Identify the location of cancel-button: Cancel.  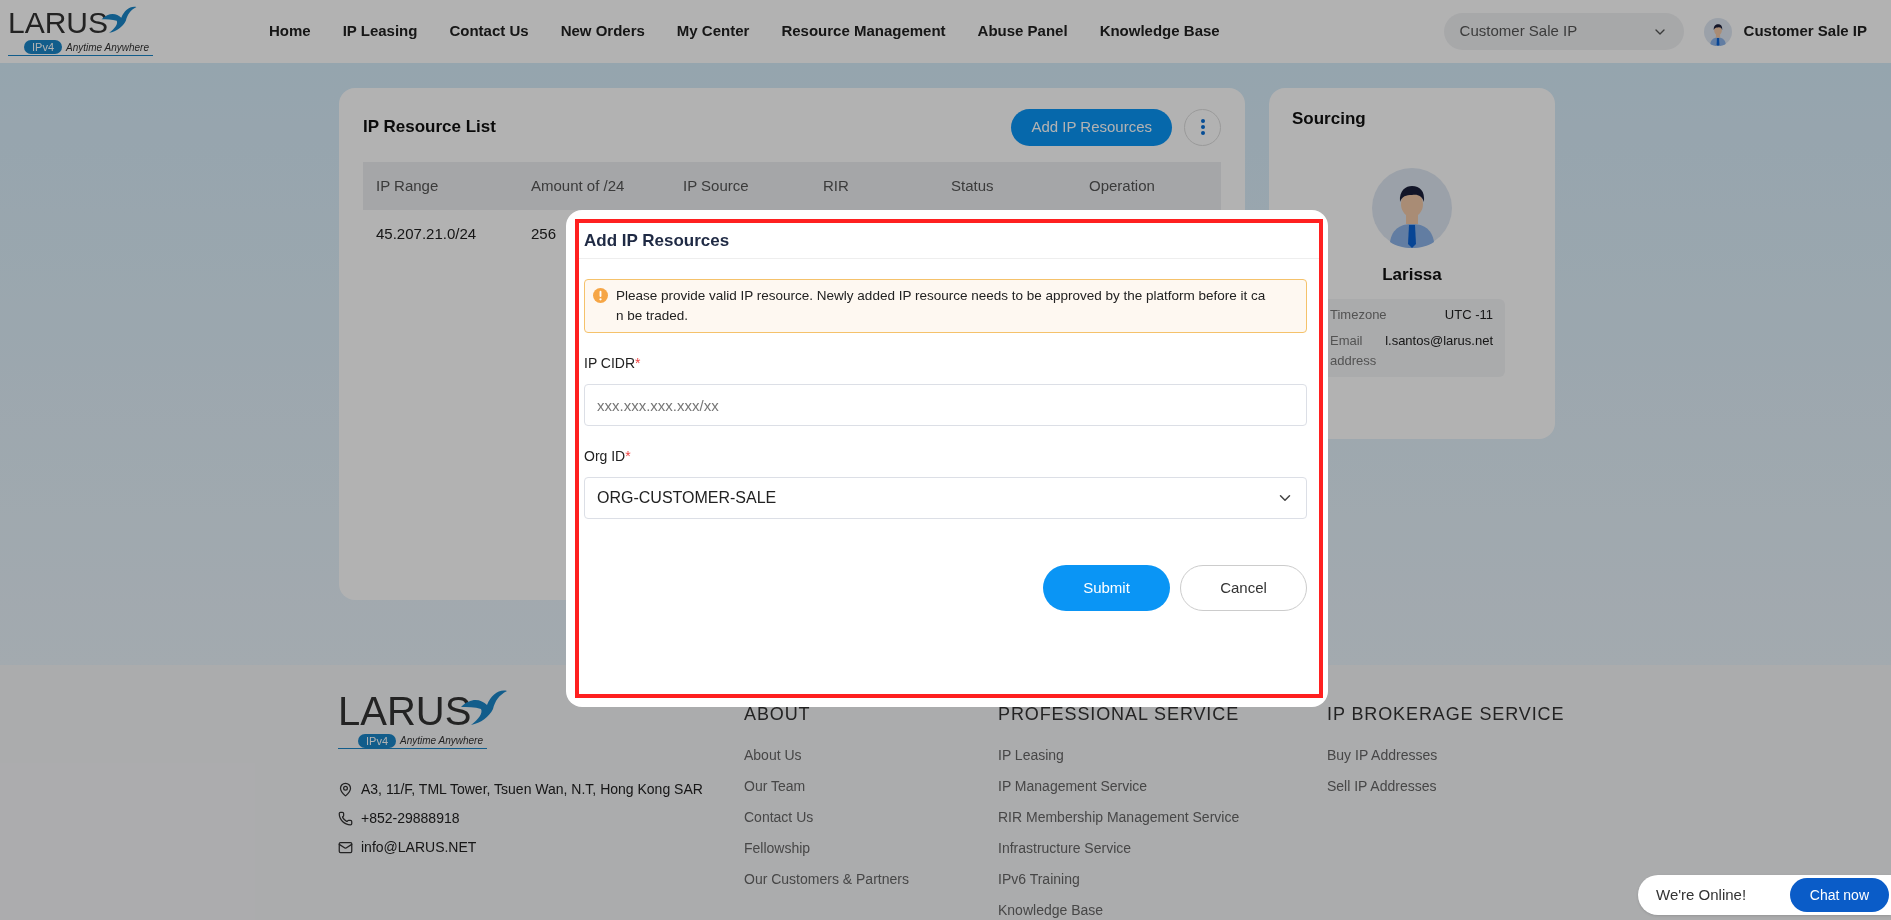
(1243, 588).